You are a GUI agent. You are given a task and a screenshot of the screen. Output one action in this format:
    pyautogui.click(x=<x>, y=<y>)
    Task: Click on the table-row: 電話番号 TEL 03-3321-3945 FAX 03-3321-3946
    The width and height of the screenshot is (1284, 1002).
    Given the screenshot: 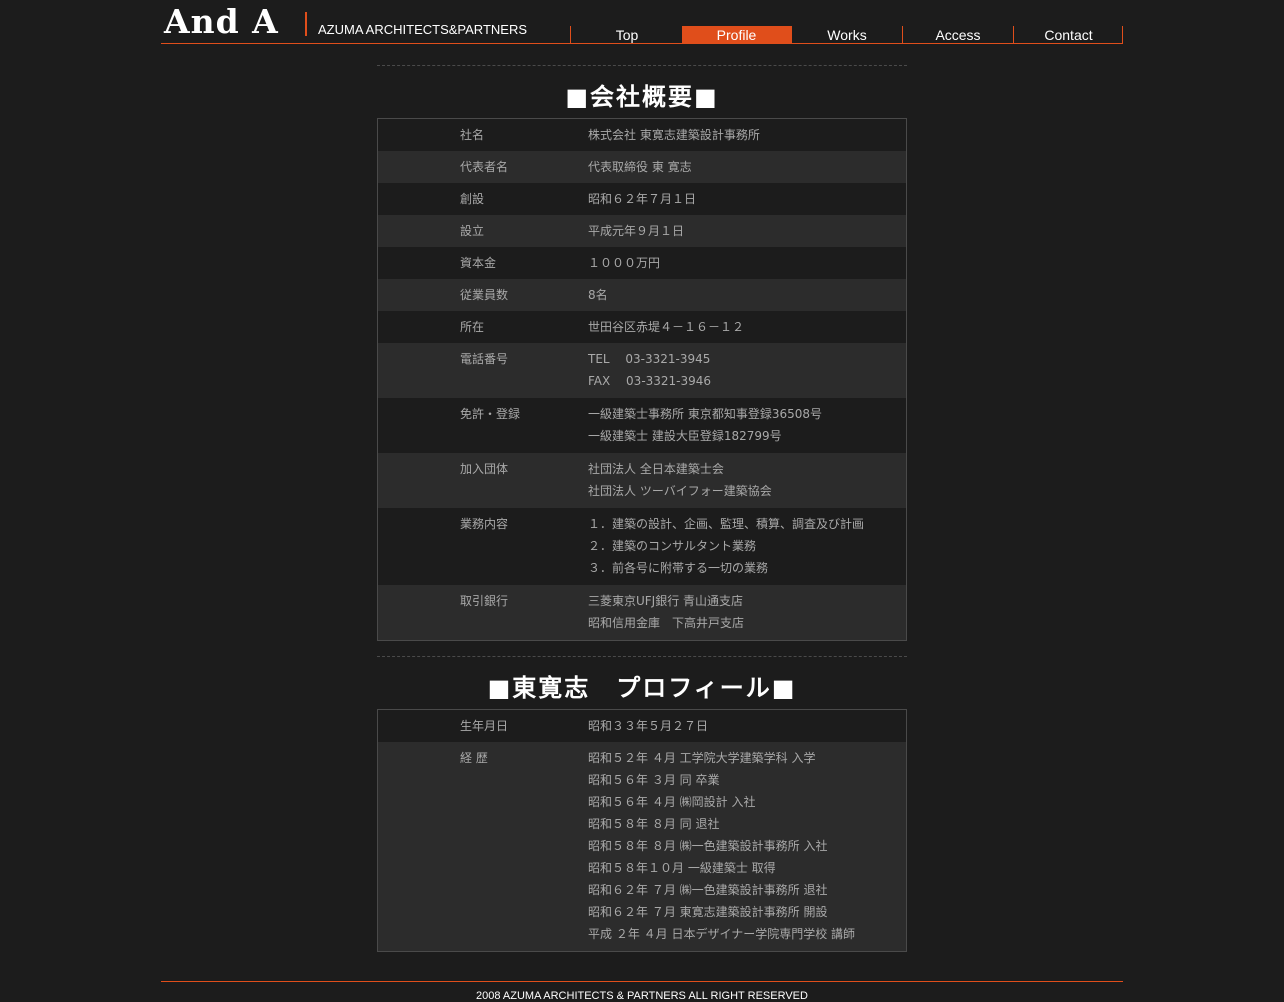 What is the action you would take?
    pyautogui.click(x=642, y=370)
    